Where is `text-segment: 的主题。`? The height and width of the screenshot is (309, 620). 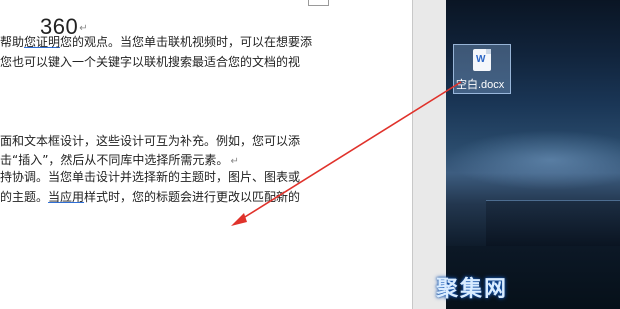
text-segment: 的主题。 is located at coordinates (24, 197).